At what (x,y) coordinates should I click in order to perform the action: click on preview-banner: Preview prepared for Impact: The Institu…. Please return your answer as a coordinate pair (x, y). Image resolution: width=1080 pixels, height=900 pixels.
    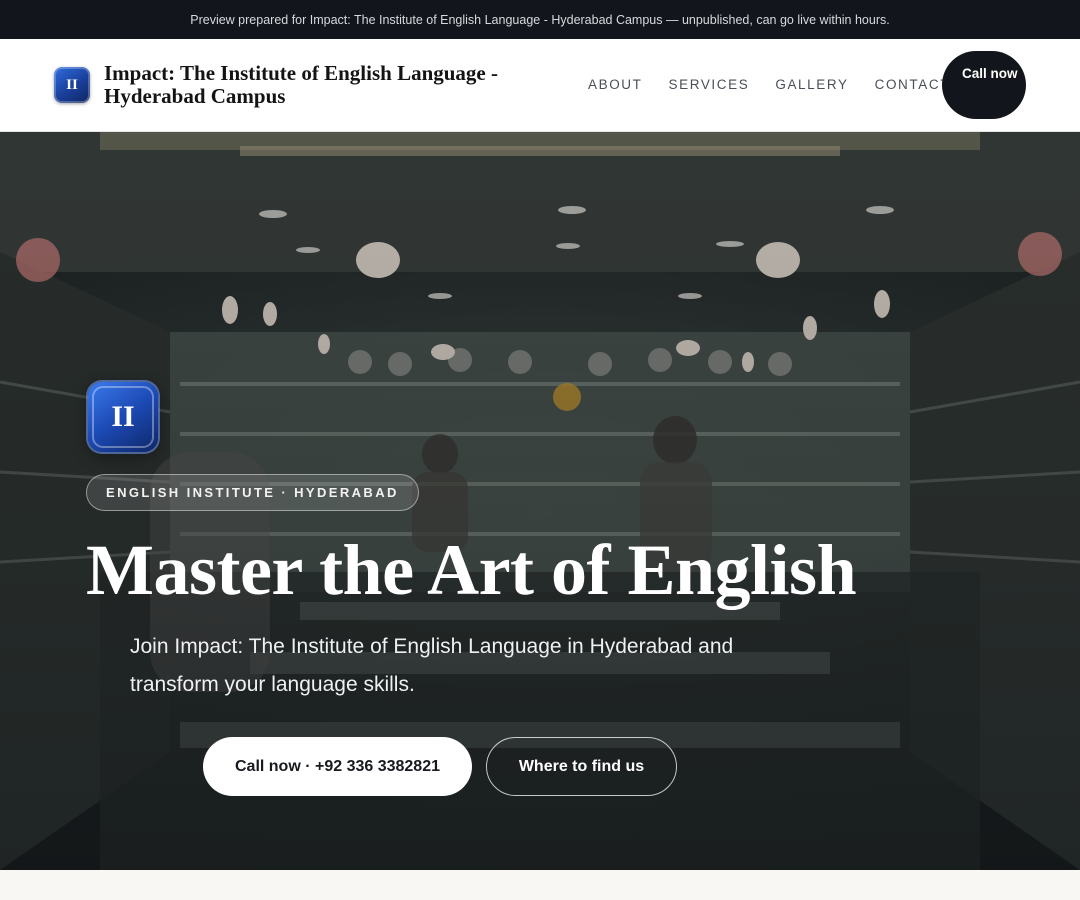
    Looking at the image, I should click on (540, 19).